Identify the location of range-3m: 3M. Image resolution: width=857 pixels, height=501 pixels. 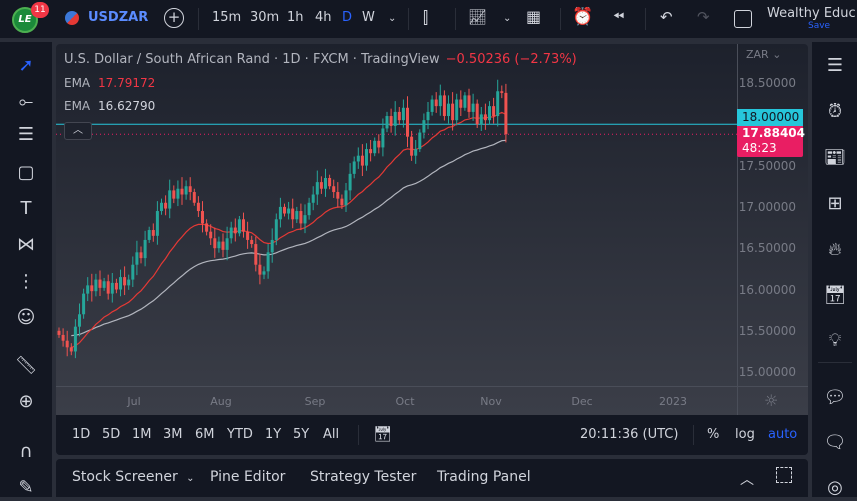
(173, 434).